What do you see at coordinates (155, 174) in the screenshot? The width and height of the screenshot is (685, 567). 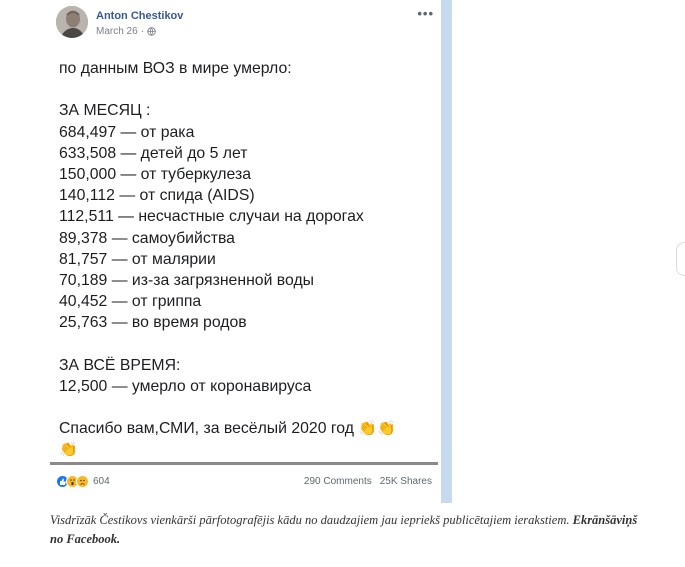 I see `post-text-line: 150,000 — от туберкулеза` at bounding box center [155, 174].